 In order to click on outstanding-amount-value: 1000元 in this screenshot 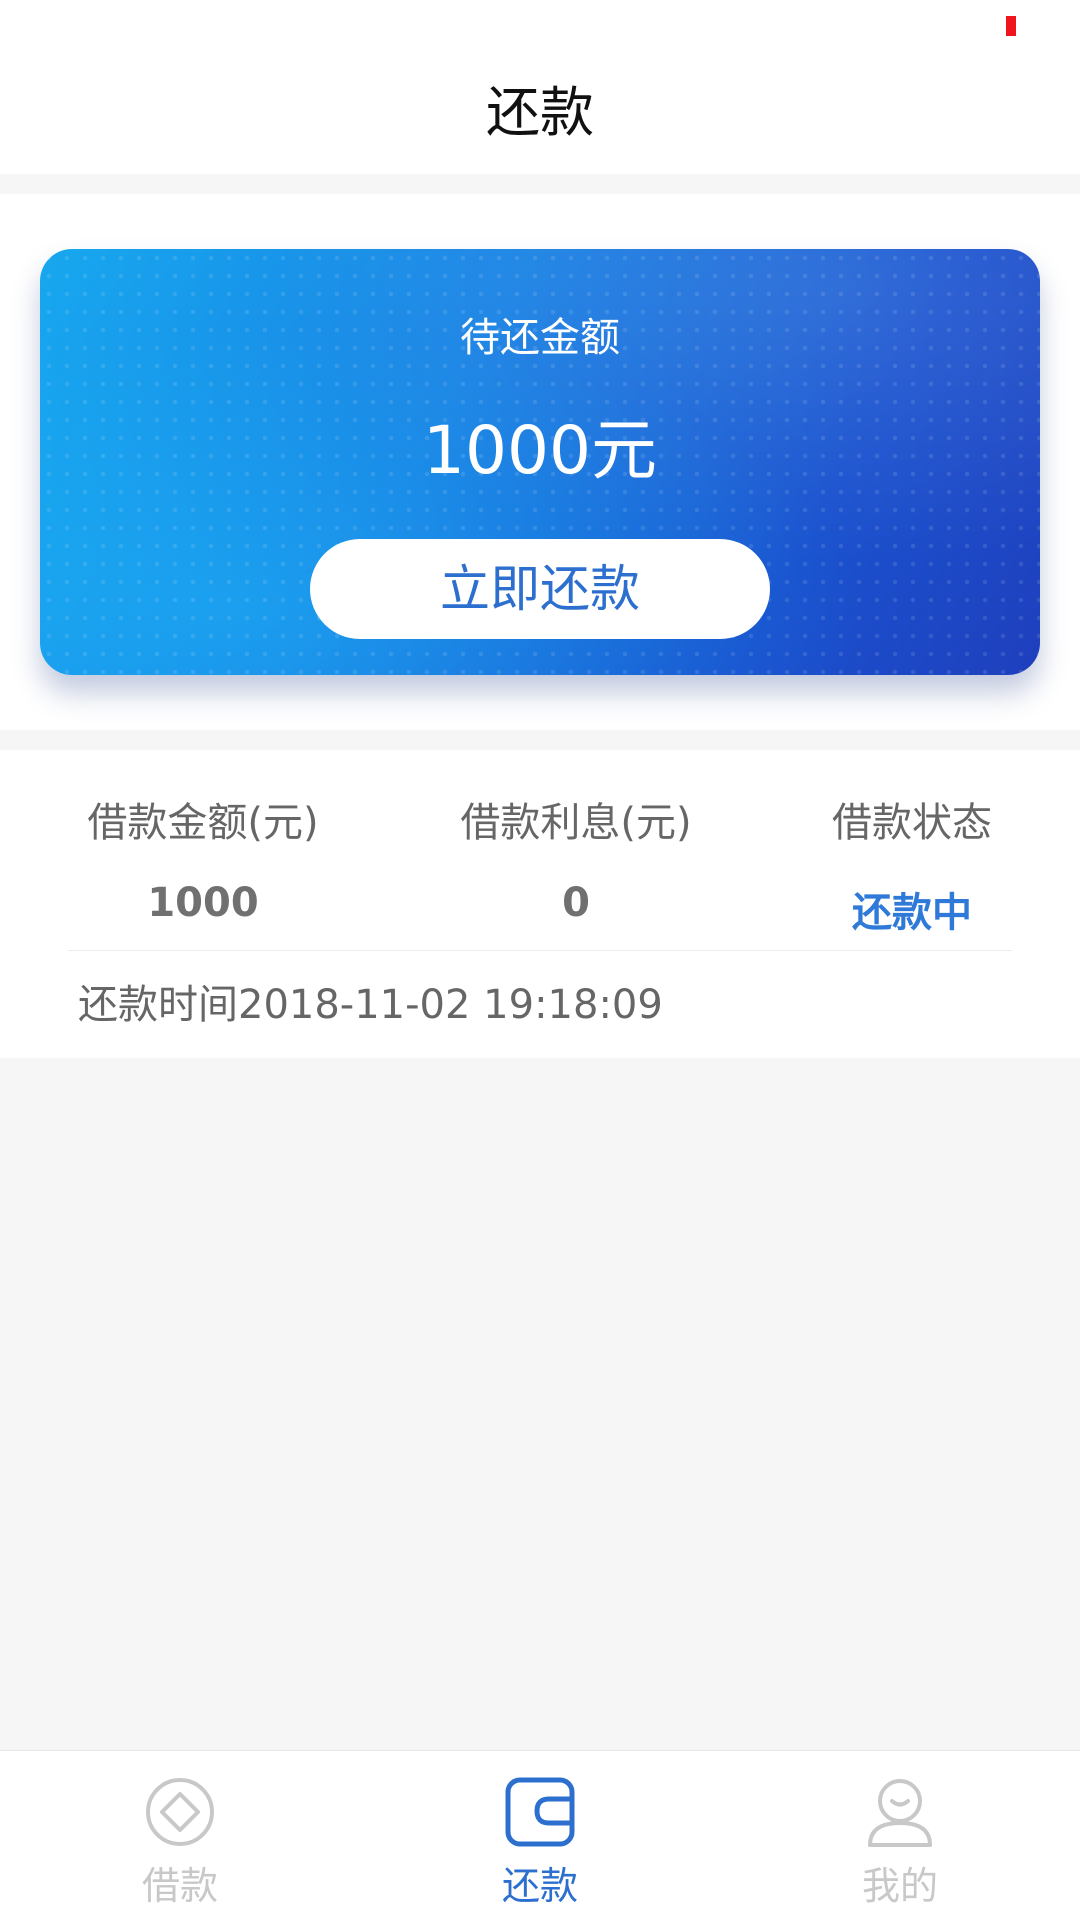, I will do `click(540, 450)`.